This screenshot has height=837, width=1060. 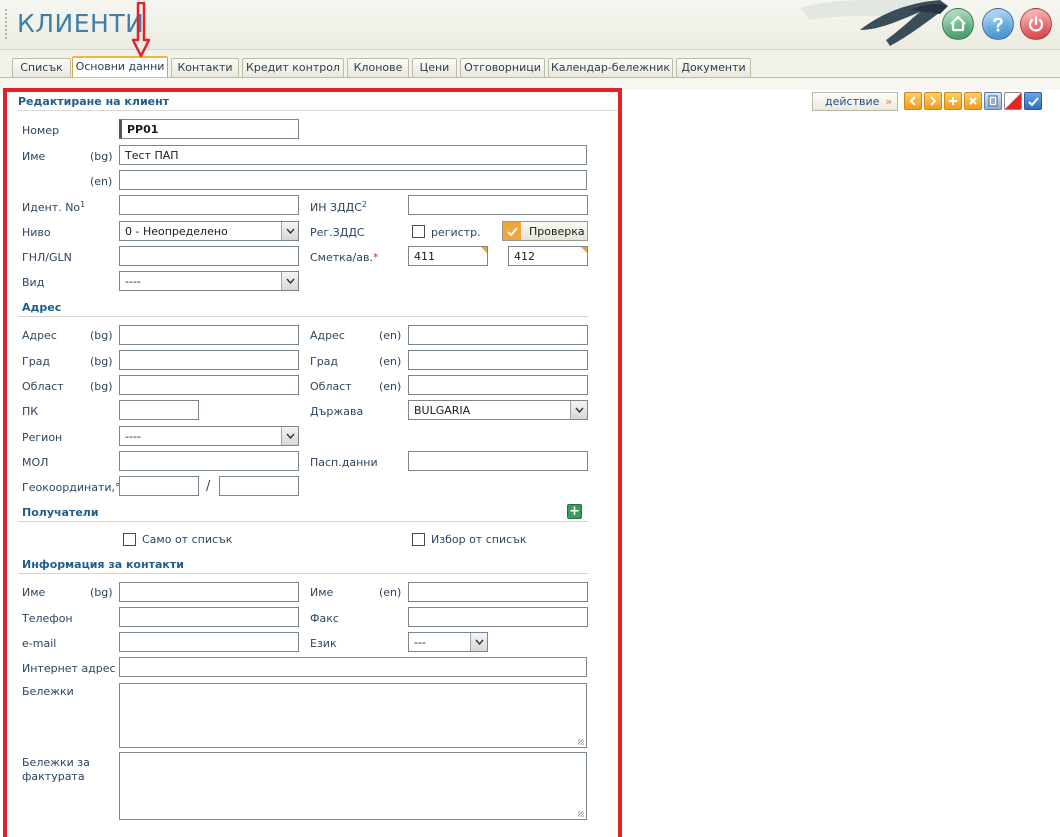 I want to click on contact-name-bg-label: Име, so click(x=34, y=592).